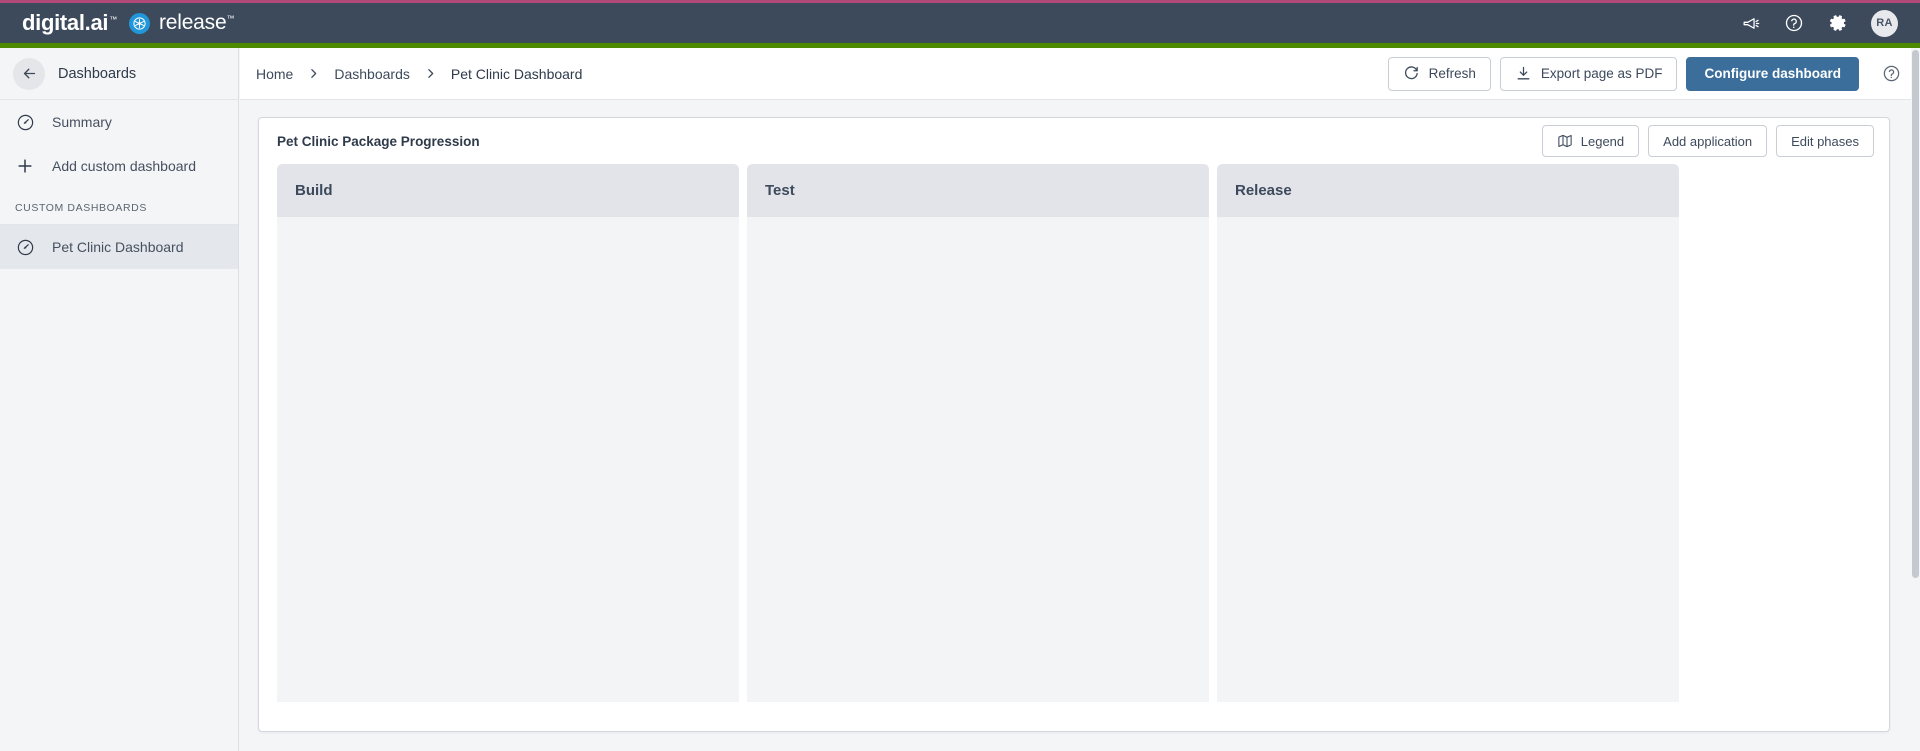 This screenshot has height=751, width=1920. I want to click on environment-status-bar, so click(960, 45).